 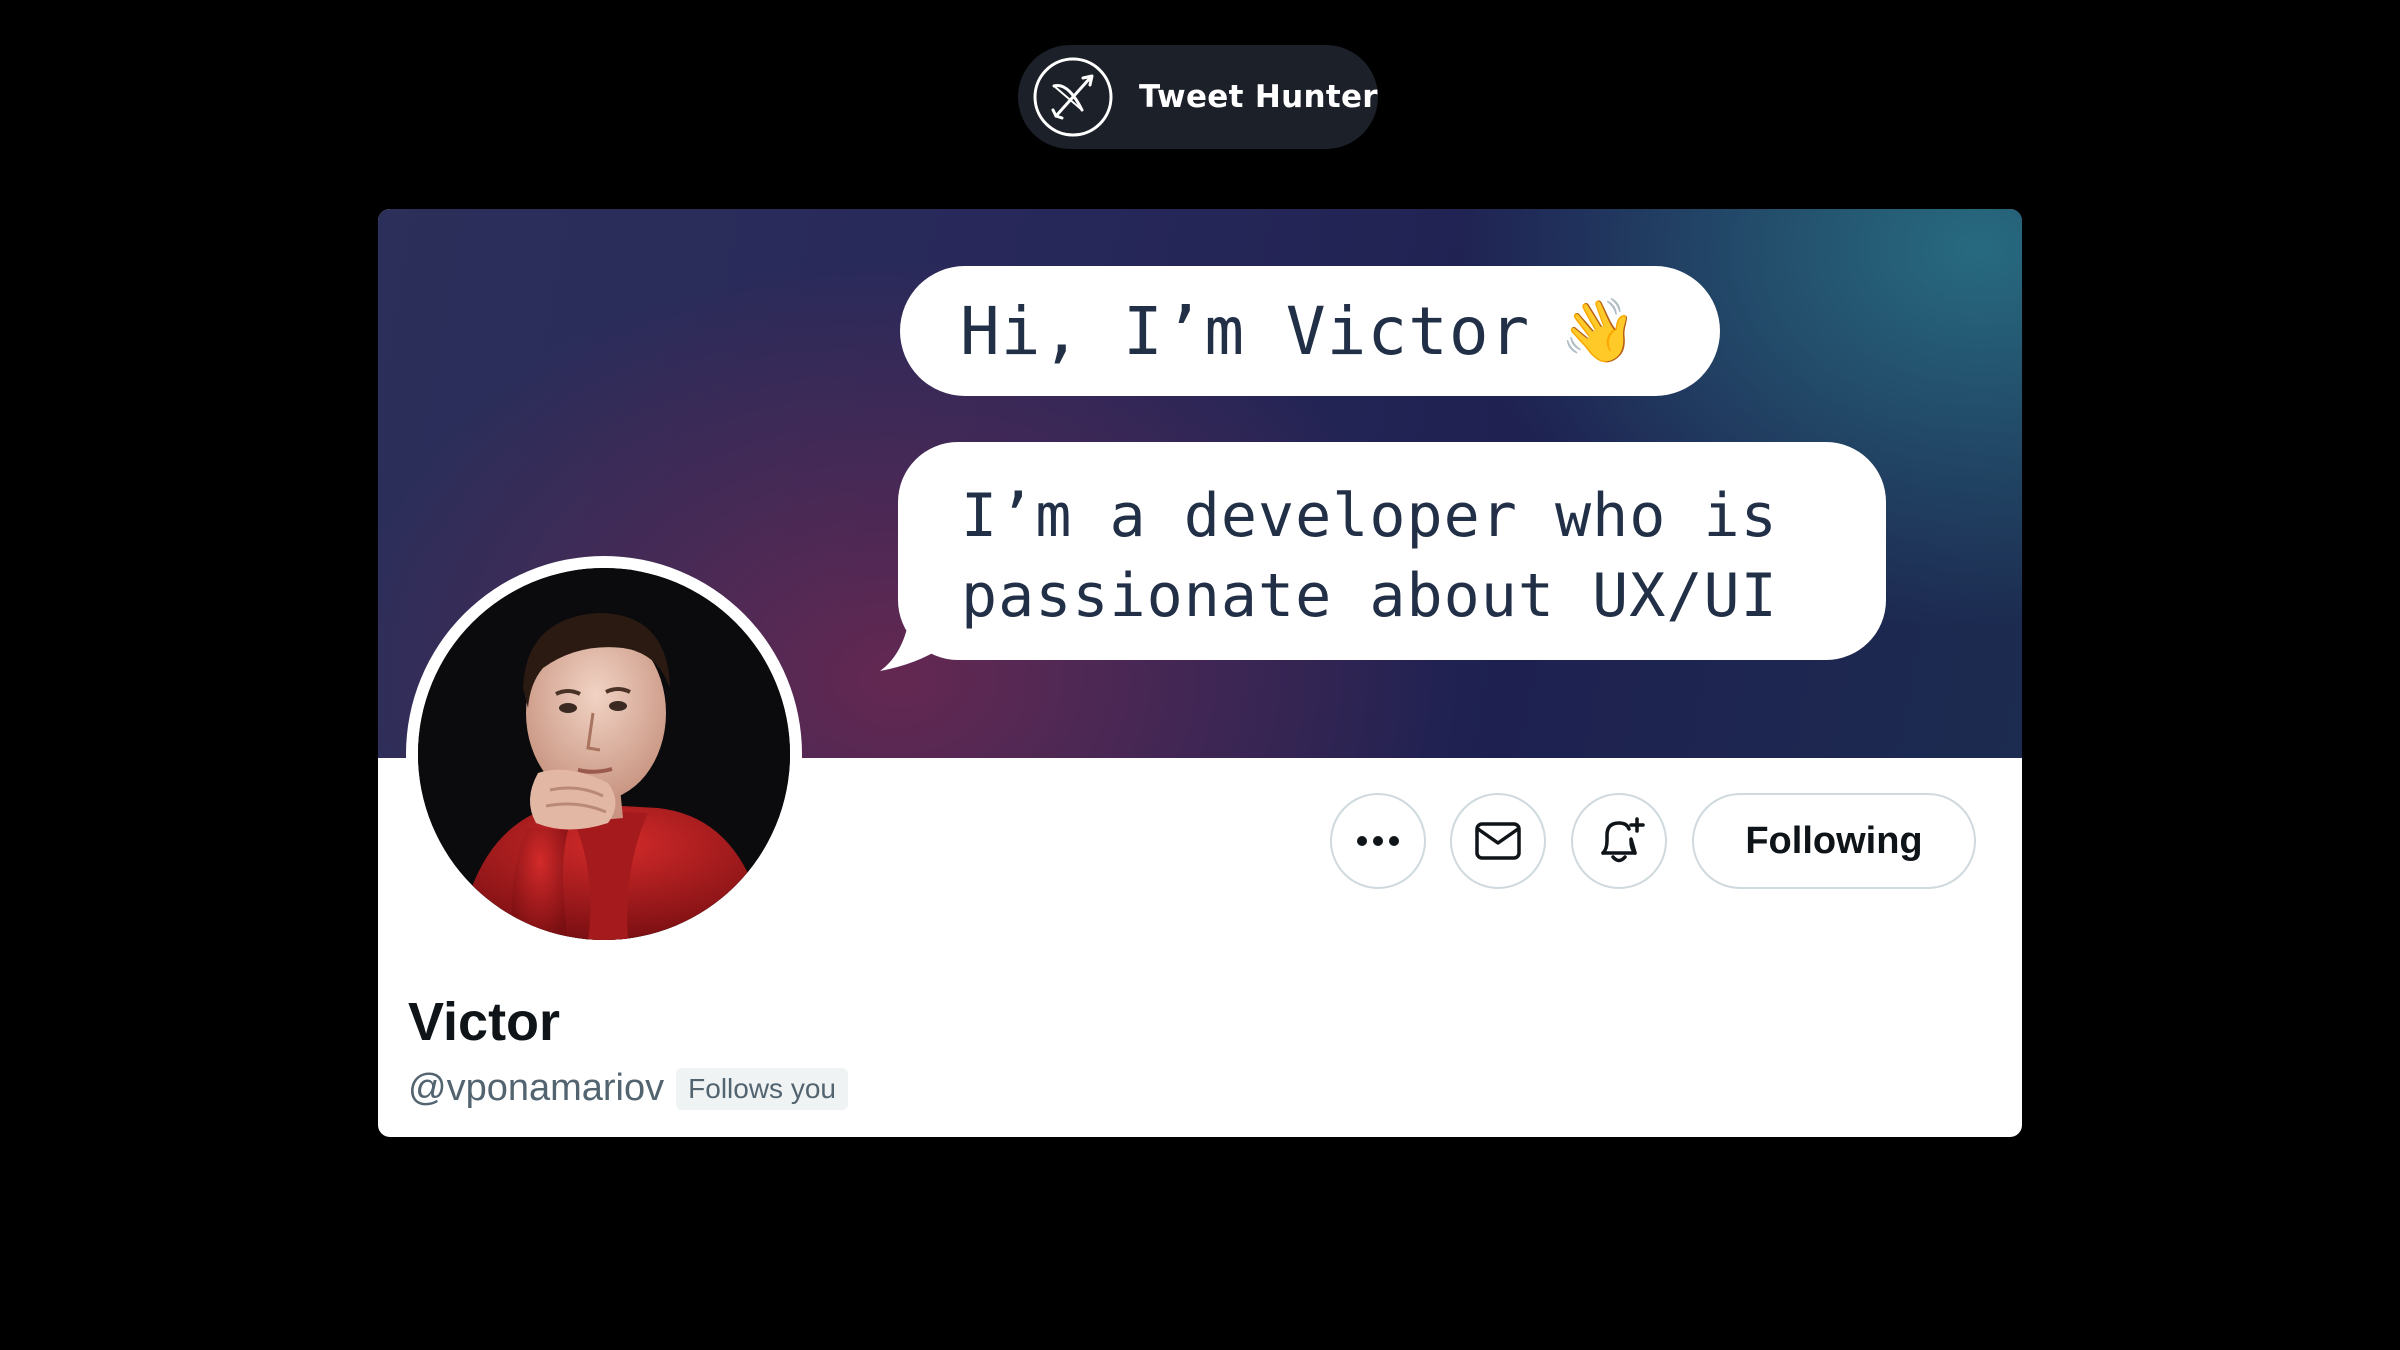 What do you see at coordinates (1258, 97) in the screenshot?
I see `brand-name: Tweet Hunter` at bounding box center [1258, 97].